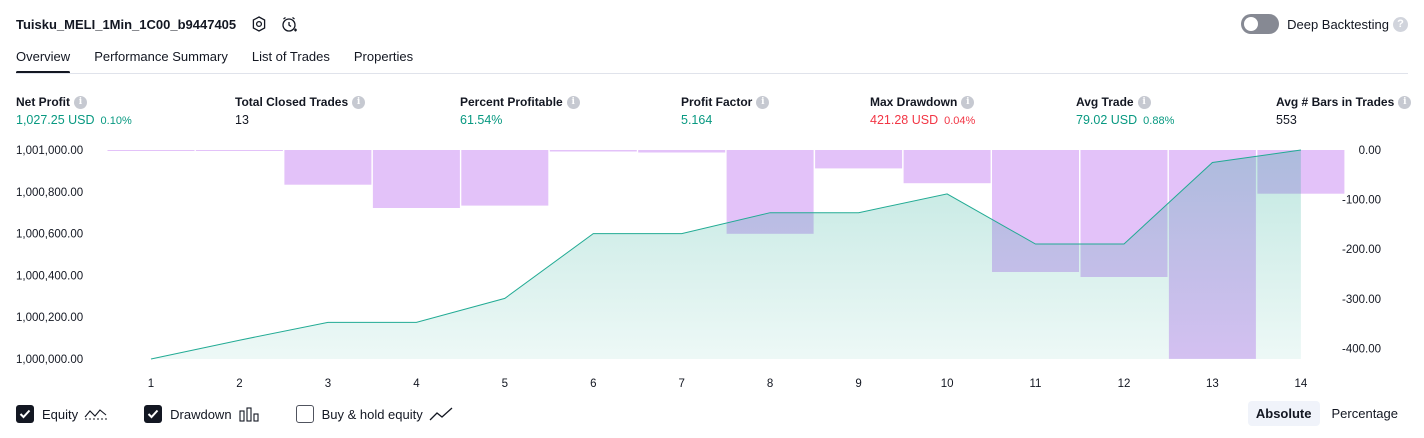  What do you see at coordinates (1361, 349) in the screenshot?
I see `right-axis-tick-label: -400.00` at bounding box center [1361, 349].